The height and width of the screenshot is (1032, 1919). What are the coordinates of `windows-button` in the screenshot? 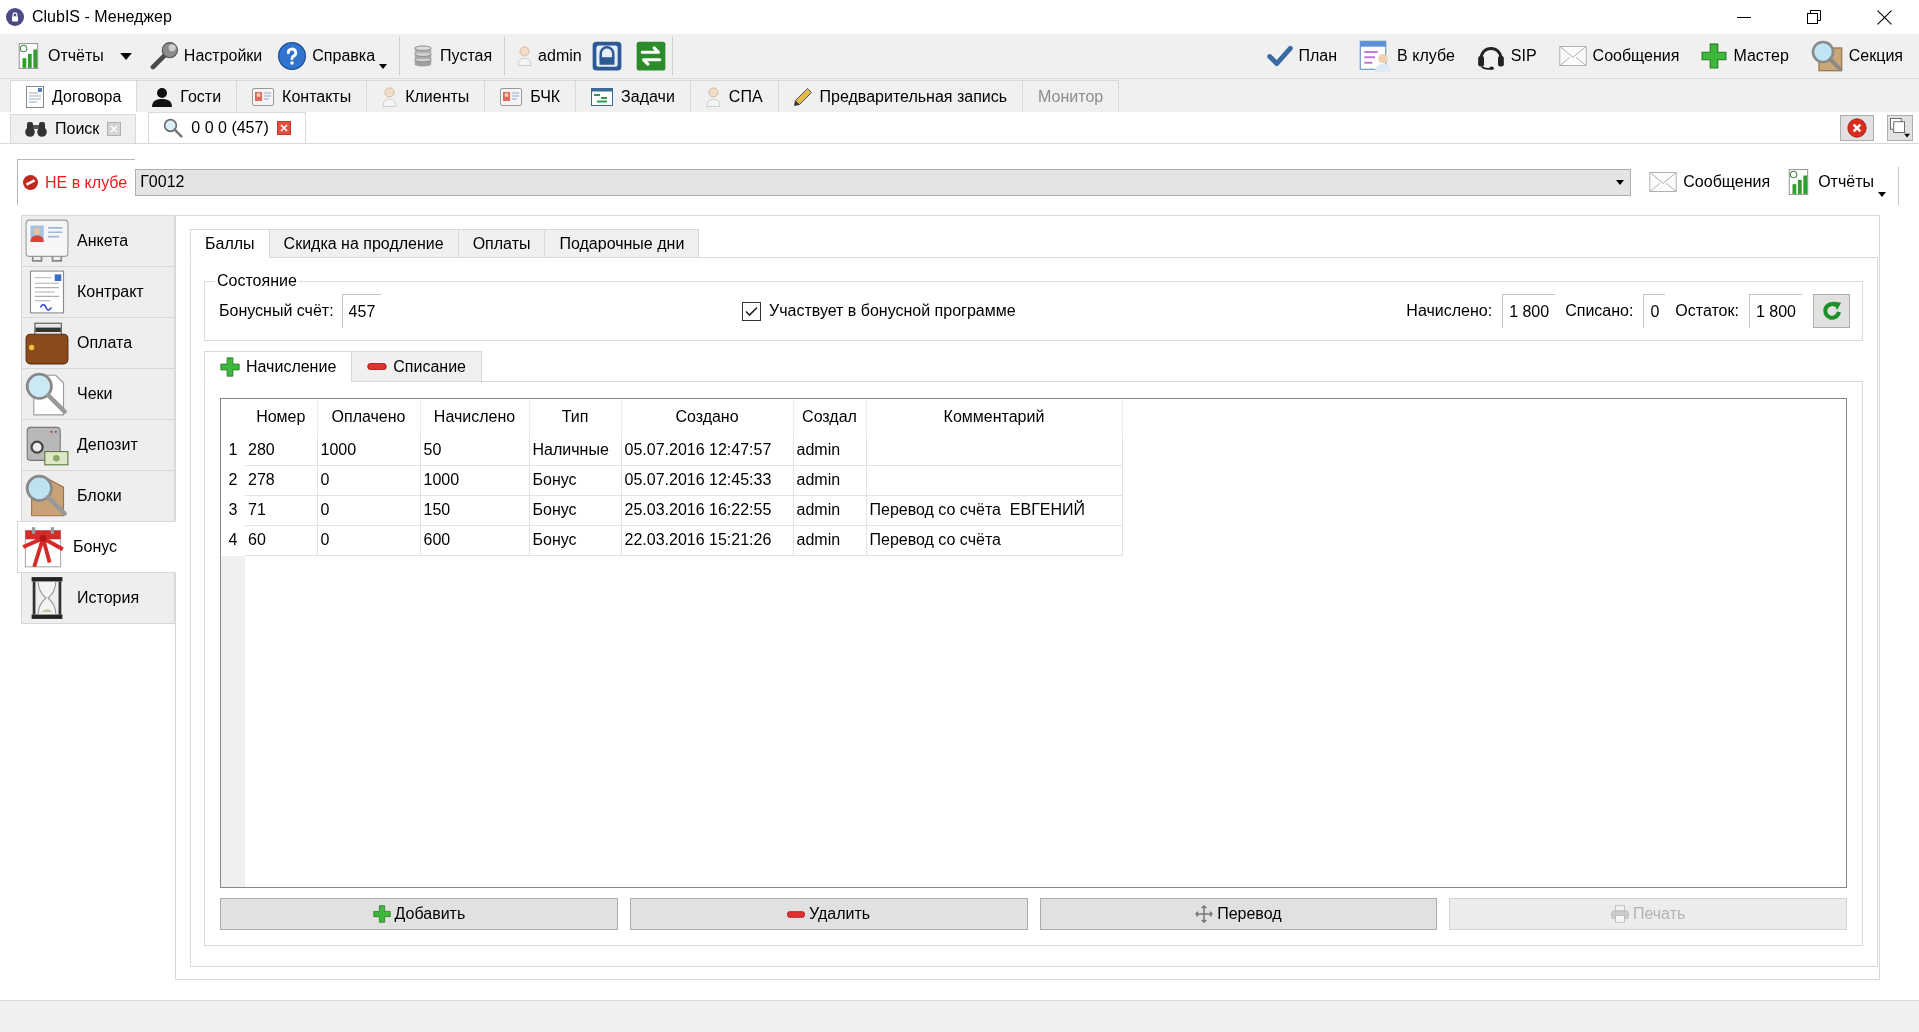 It's located at (1900, 127).